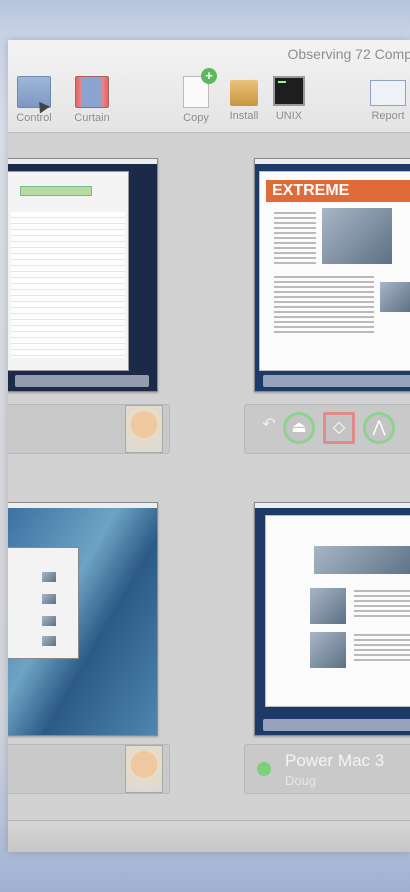 This screenshot has height=892, width=410. What do you see at coordinates (379, 428) in the screenshot?
I see `chart-icon: ⋀` at bounding box center [379, 428].